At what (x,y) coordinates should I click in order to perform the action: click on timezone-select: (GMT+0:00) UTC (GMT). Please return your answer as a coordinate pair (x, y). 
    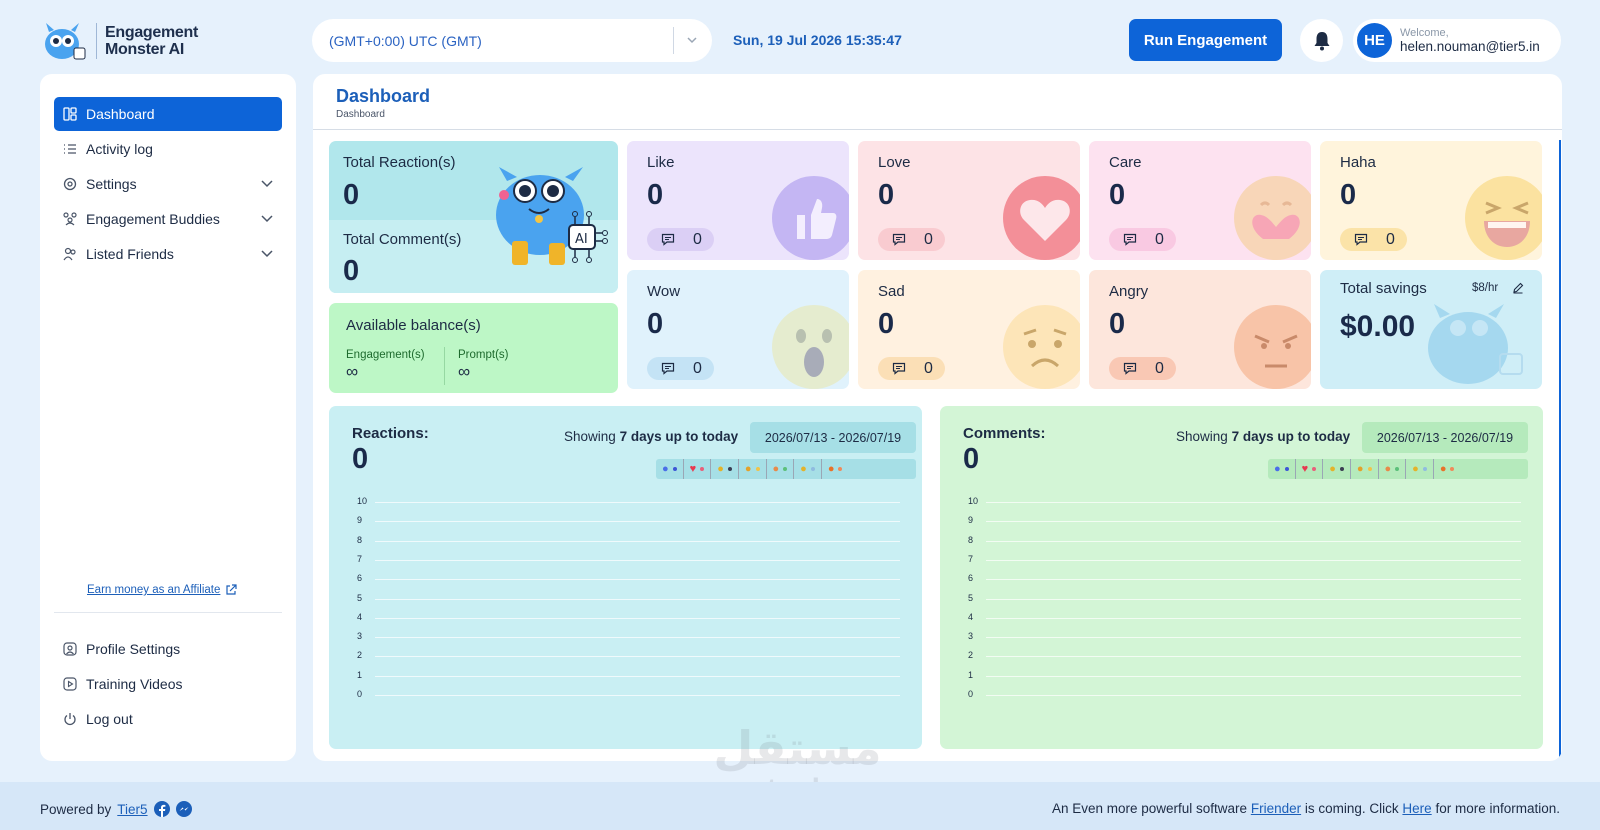
    Looking at the image, I should click on (512, 40).